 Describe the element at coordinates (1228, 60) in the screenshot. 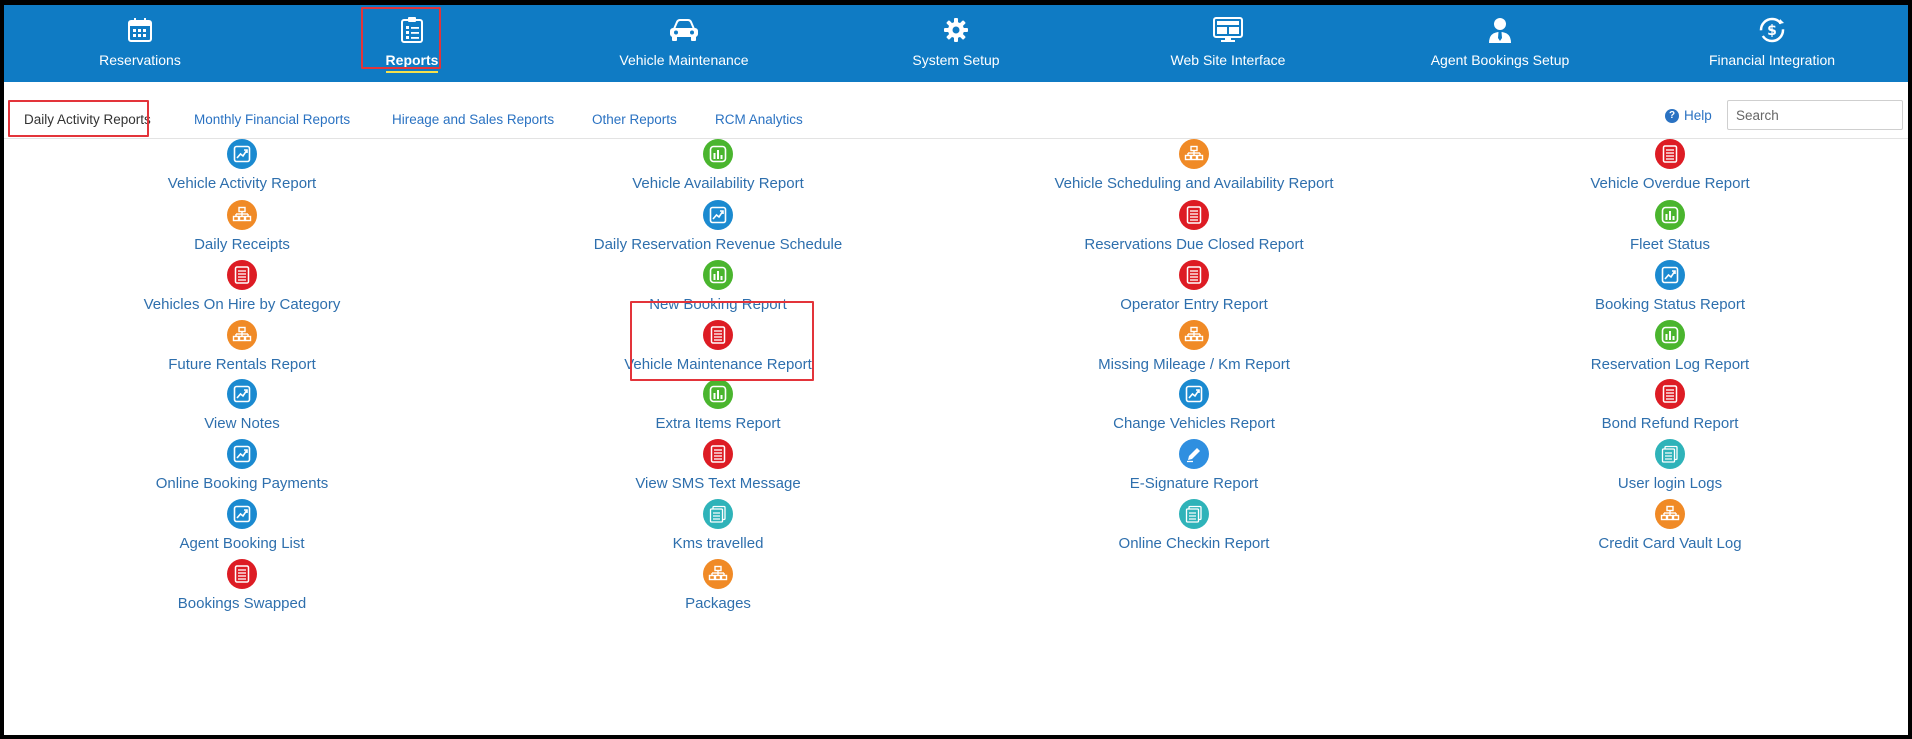

I see `nav-label: Web Site Interface` at that location.